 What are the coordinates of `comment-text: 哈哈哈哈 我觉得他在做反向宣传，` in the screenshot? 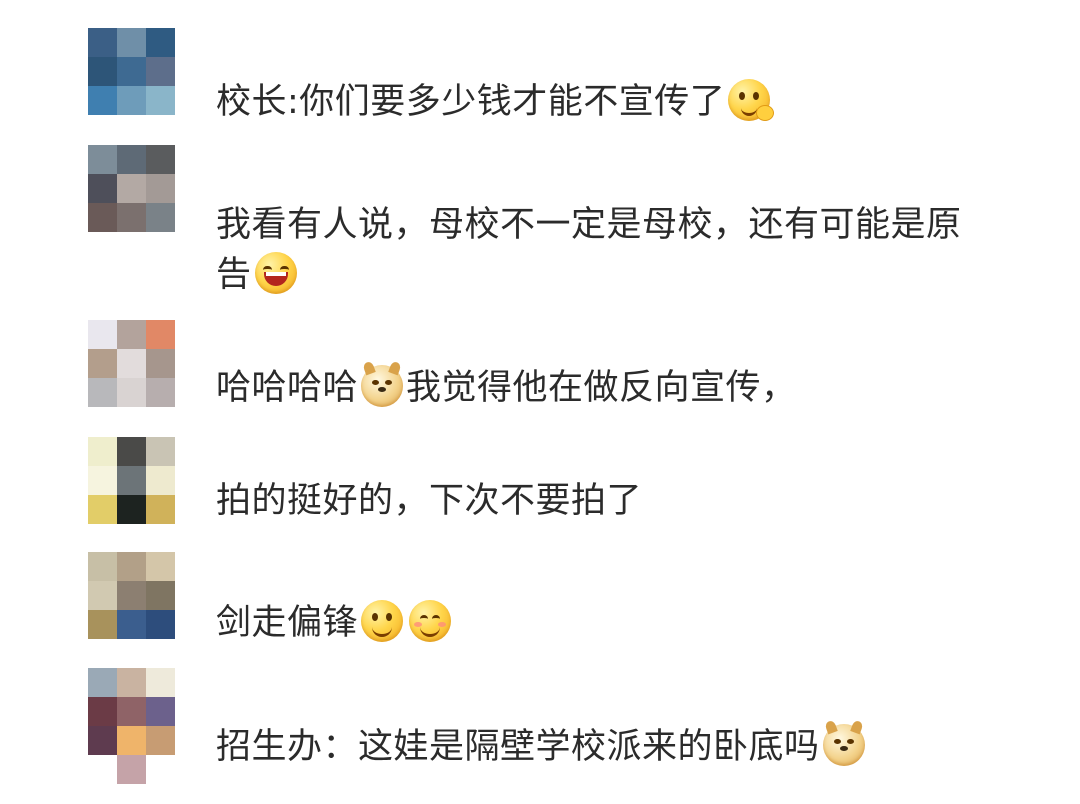 It's located at (606, 386).